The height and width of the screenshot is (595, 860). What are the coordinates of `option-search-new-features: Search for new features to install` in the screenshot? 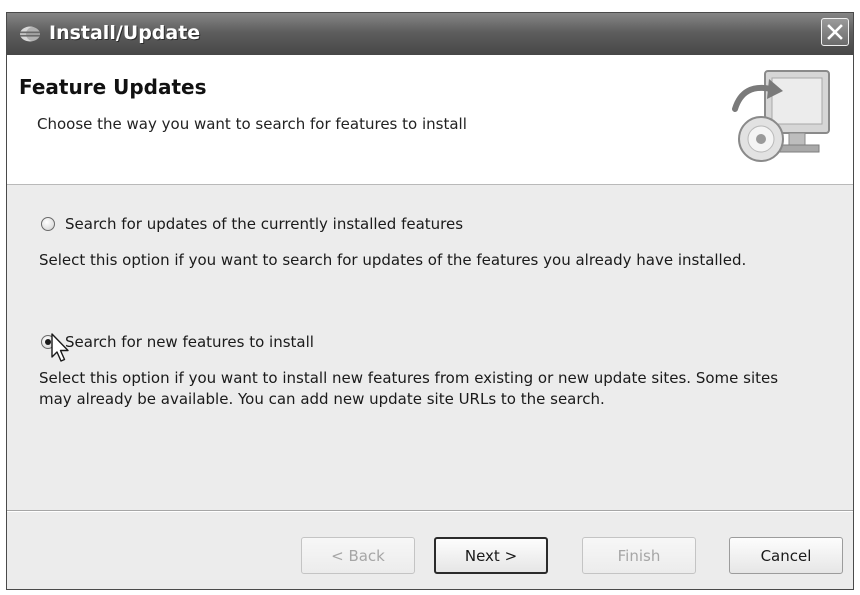 It's located at (177, 342).